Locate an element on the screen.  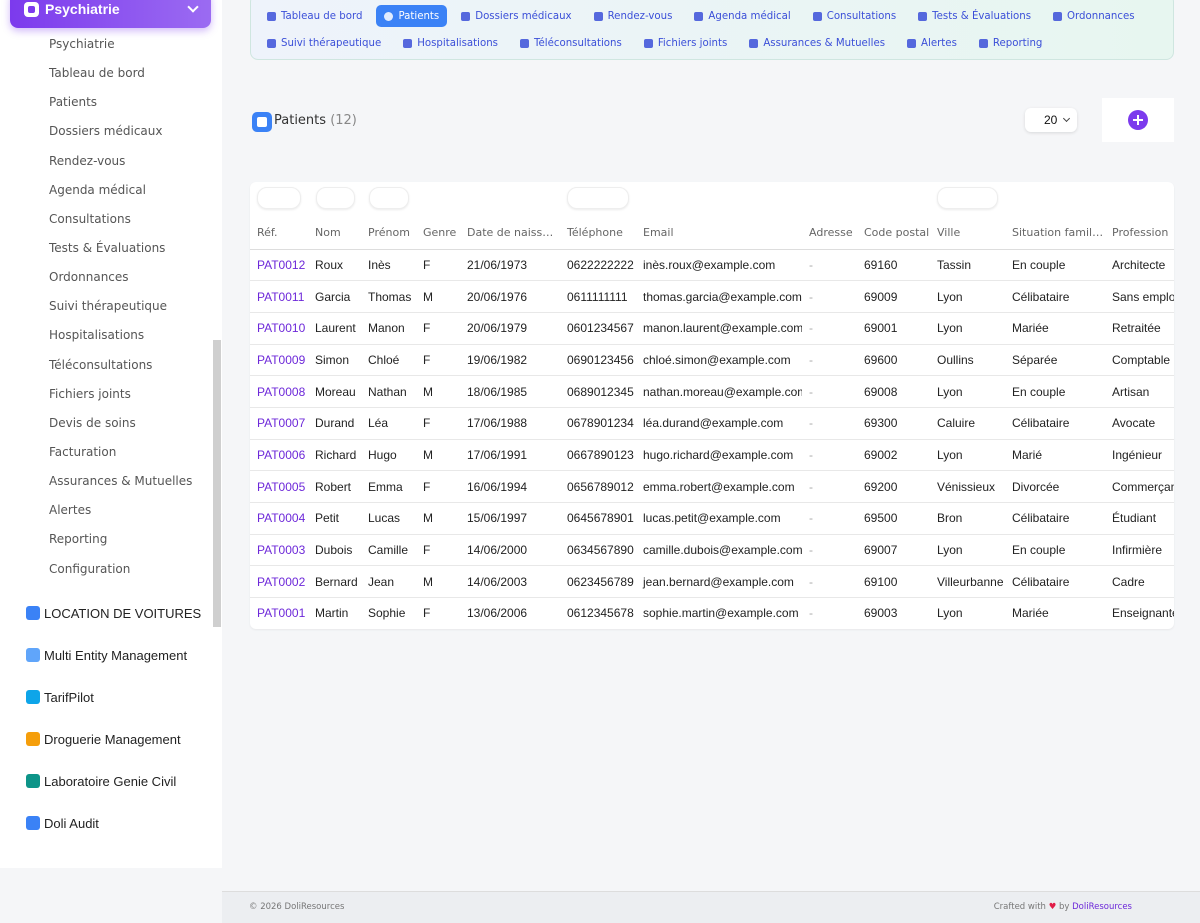
tab-shield: Assurances & Mutuelles is located at coordinates (817, 43).